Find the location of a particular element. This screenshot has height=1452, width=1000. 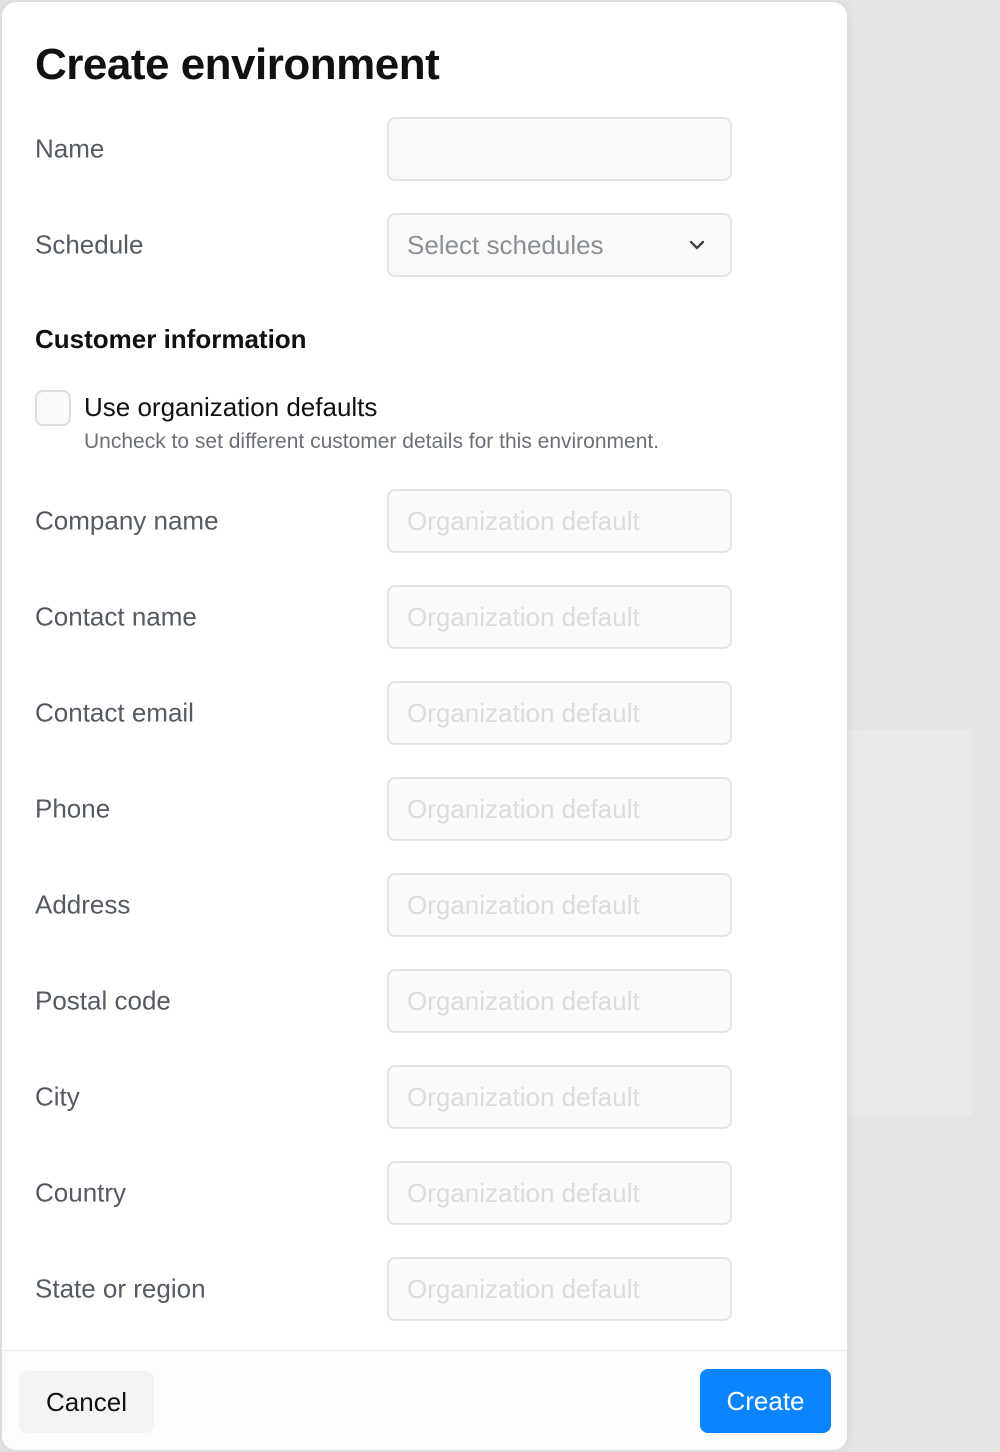

postal-code-input is located at coordinates (559, 1001).